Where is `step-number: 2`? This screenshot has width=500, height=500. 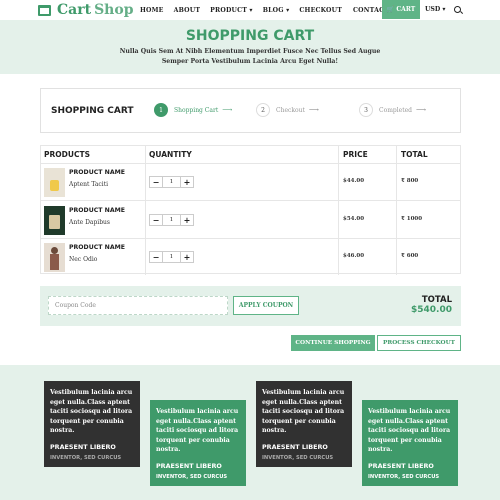 step-number: 2 is located at coordinates (263, 110).